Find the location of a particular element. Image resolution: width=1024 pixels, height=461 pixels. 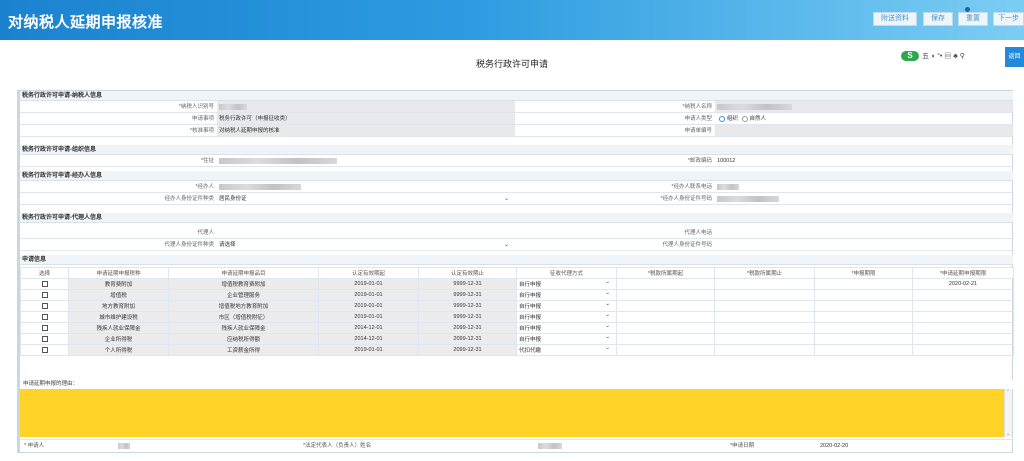

input-method-toolbar: S 五 ◗ °• ▤ ♣ ⚲ is located at coordinates (933, 56).